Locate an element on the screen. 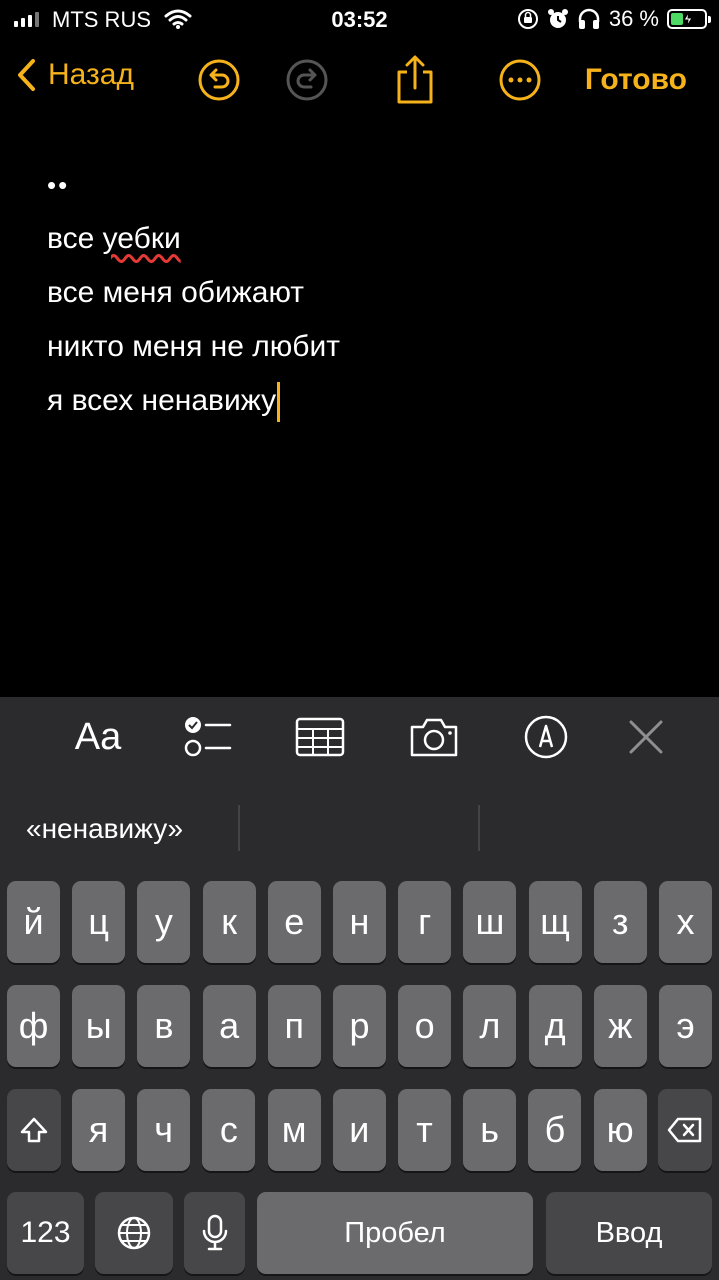 The width and height of the screenshot is (719, 1280). rotation-lock-icon is located at coordinates (527, 19).